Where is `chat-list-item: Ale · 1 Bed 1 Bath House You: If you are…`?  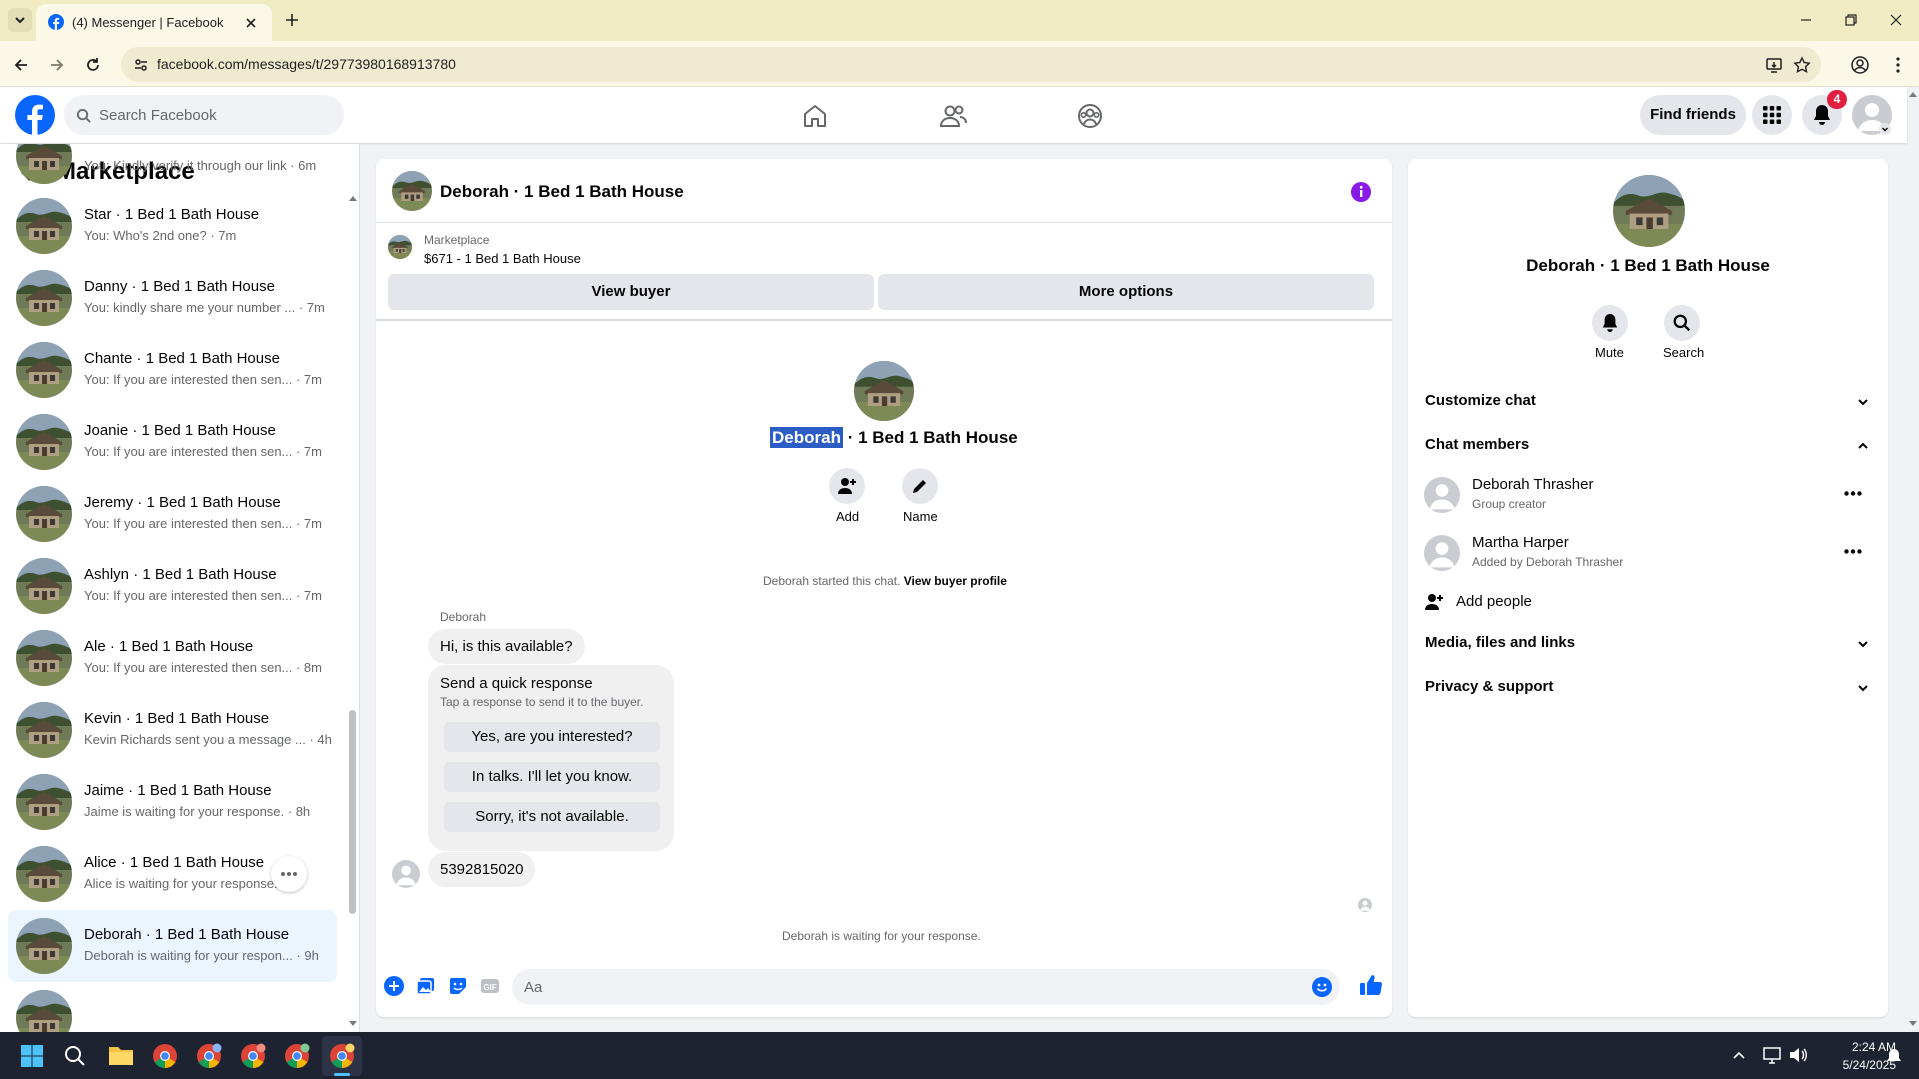 chat-list-item: Ale · 1 Bed 1 Bath House You: If you are… is located at coordinates (172, 658).